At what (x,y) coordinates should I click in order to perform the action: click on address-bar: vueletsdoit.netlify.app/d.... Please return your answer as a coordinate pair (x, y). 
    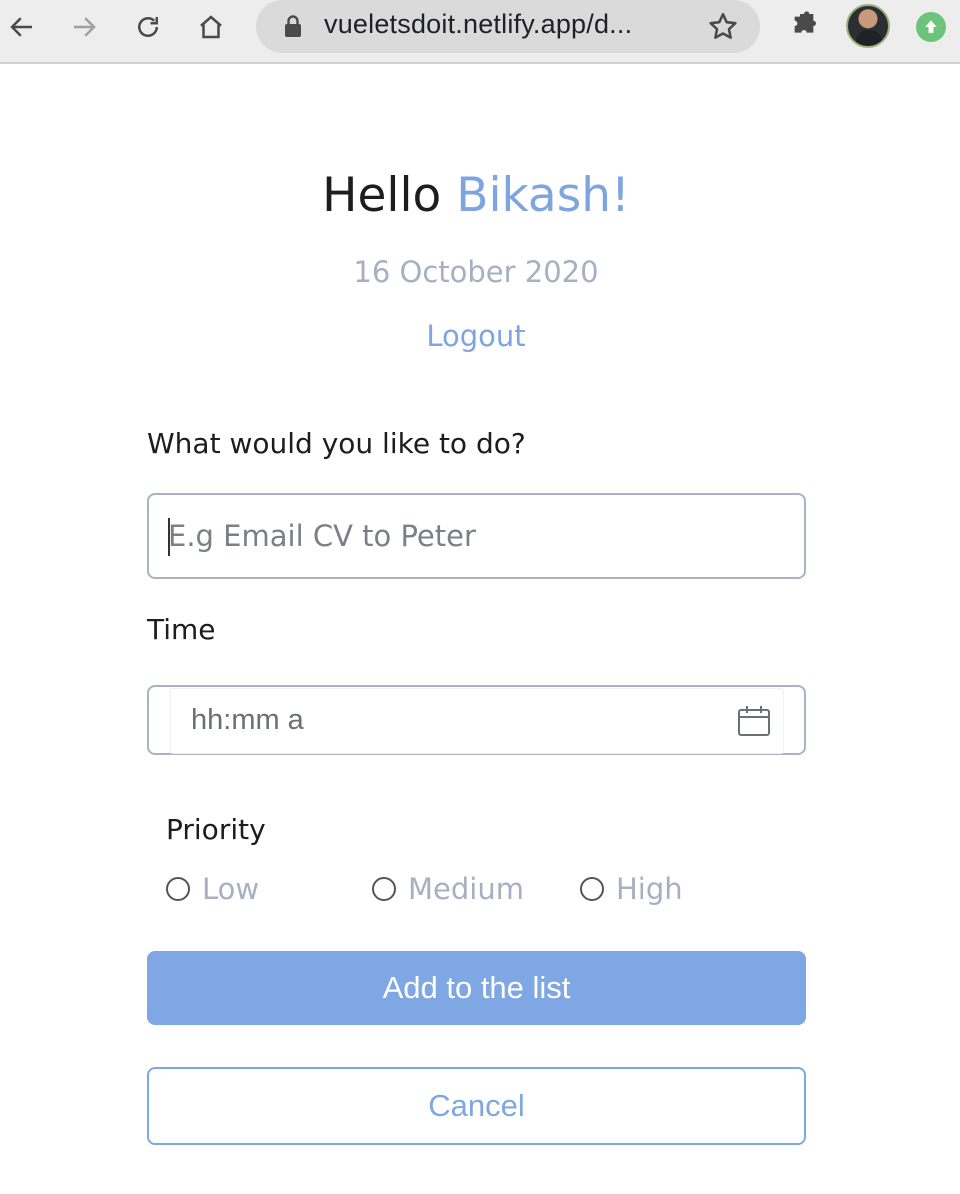
    Looking at the image, I should click on (508, 26).